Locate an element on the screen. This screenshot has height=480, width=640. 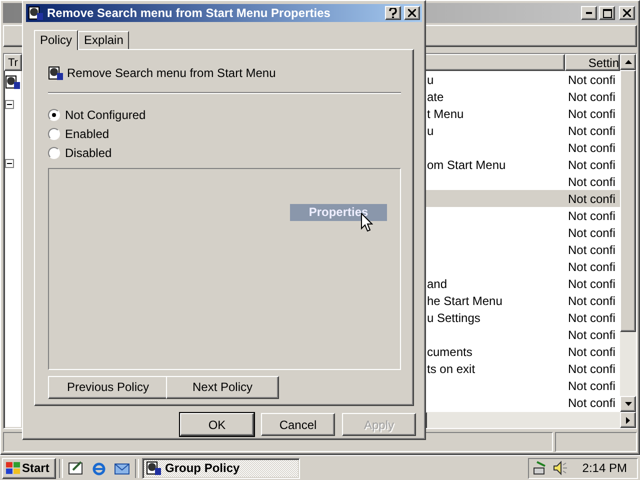
tab: Explain is located at coordinates (104, 39).